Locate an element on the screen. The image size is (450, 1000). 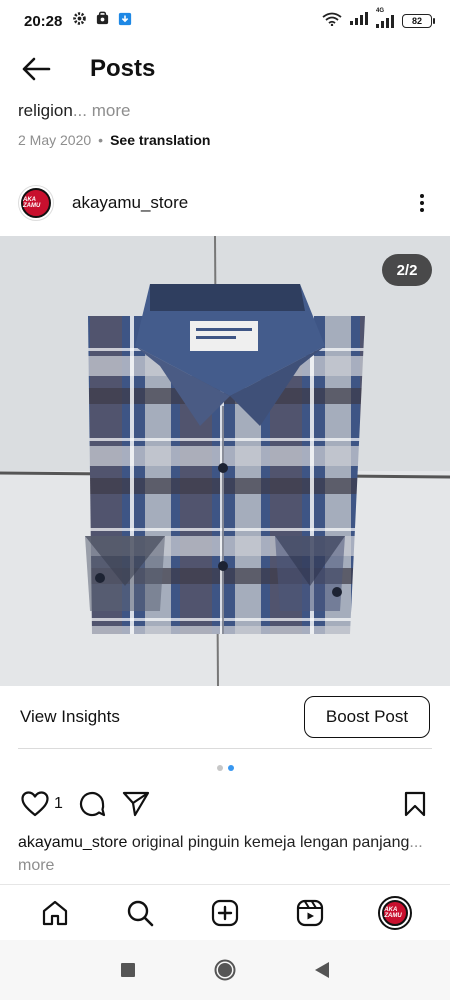
bottom-navigation: AKA ZAMU is located at coordinates (225, 912).